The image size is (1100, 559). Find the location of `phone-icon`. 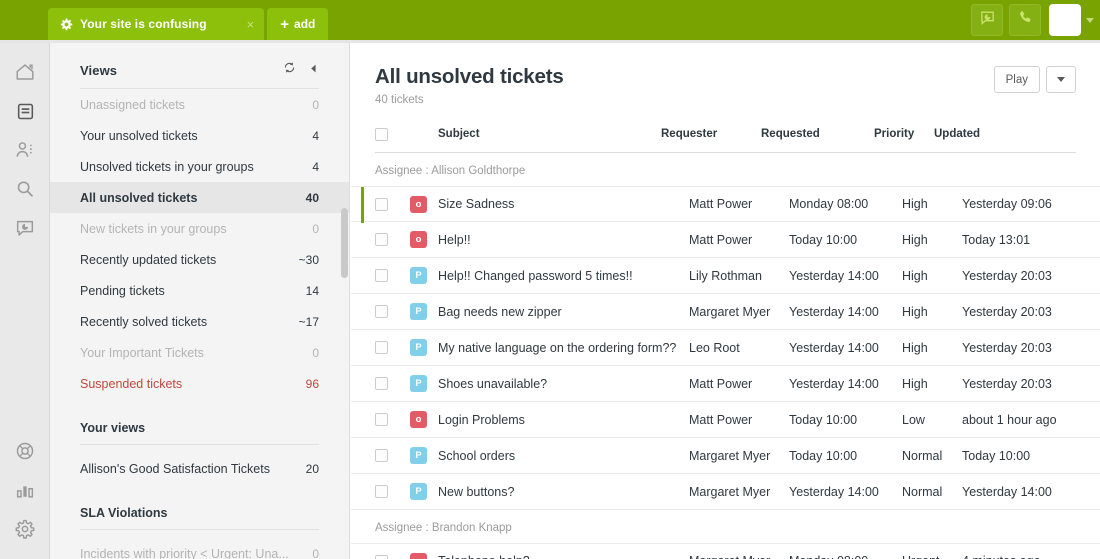

phone-icon is located at coordinates (1025, 20).